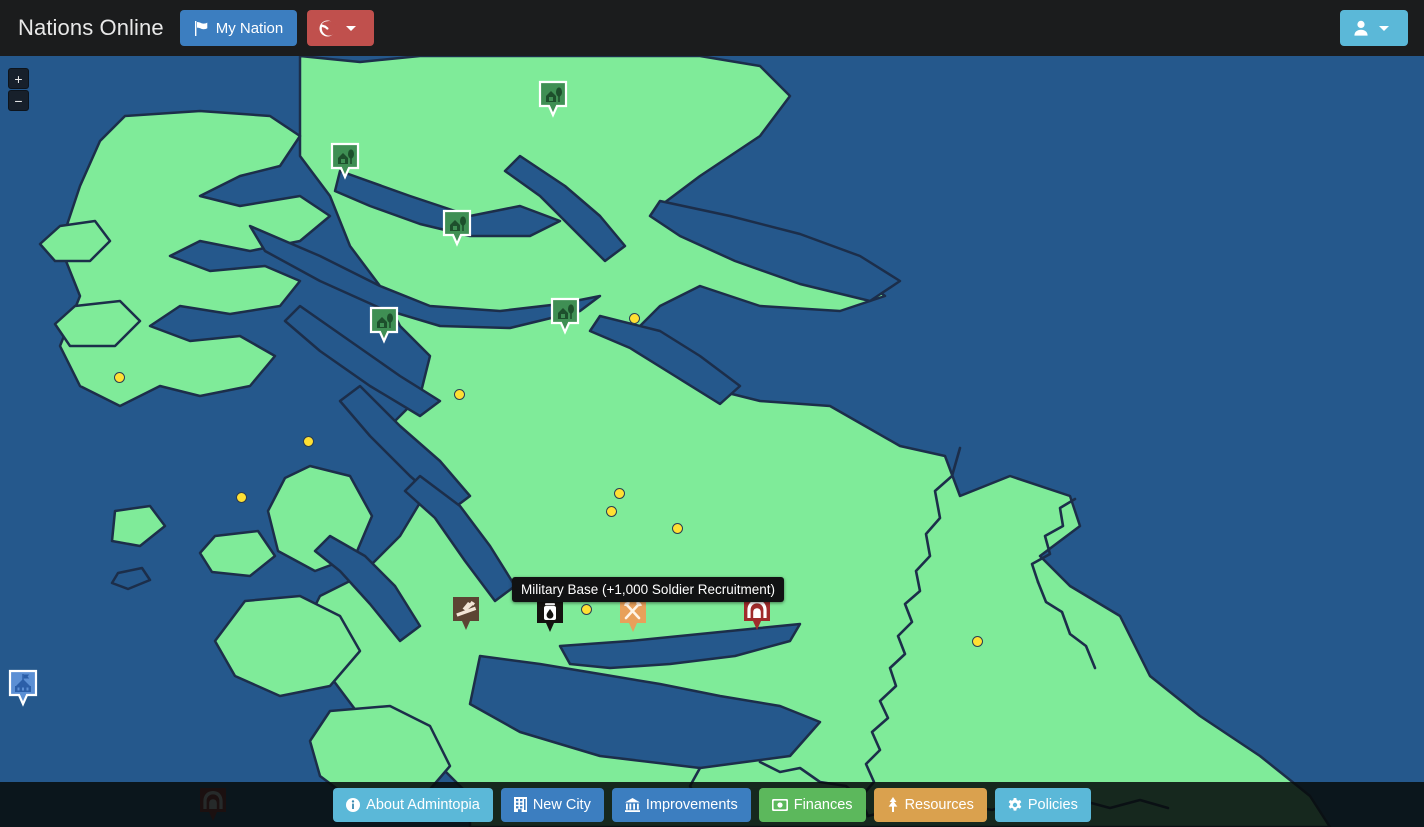  I want to click on navbar-right-group, so click(1374, 28).